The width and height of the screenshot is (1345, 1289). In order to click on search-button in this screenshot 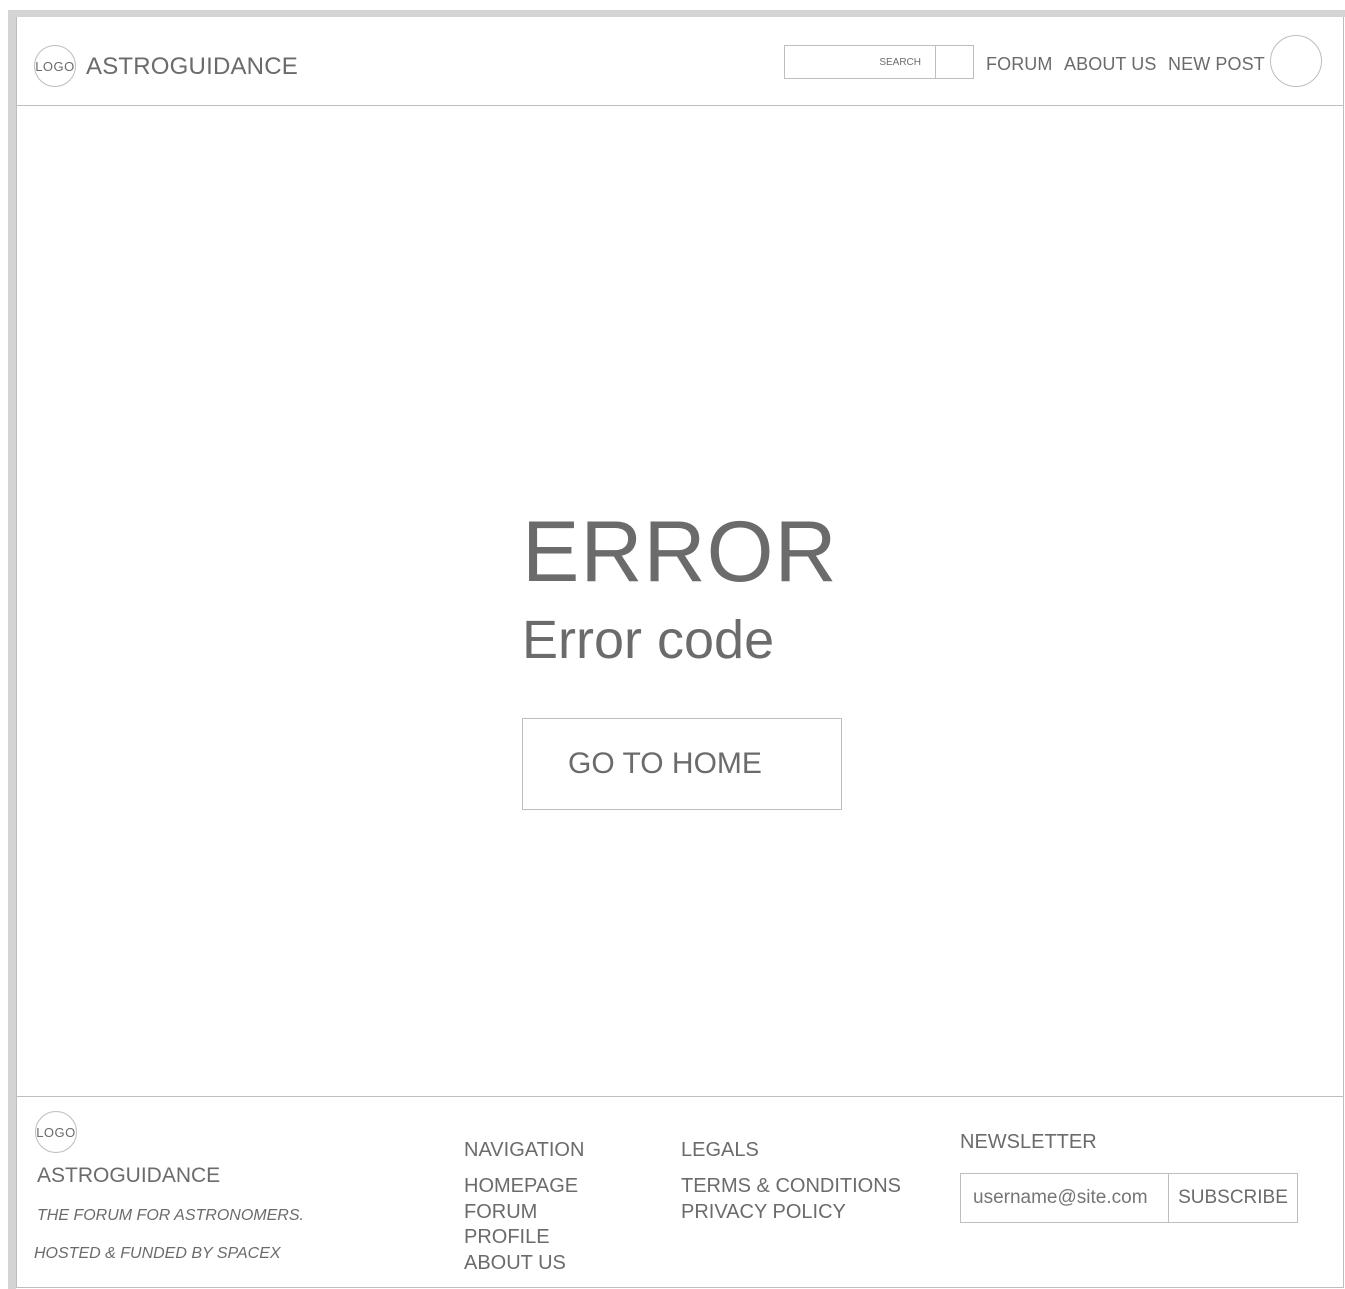, I will do `click(954, 62)`.